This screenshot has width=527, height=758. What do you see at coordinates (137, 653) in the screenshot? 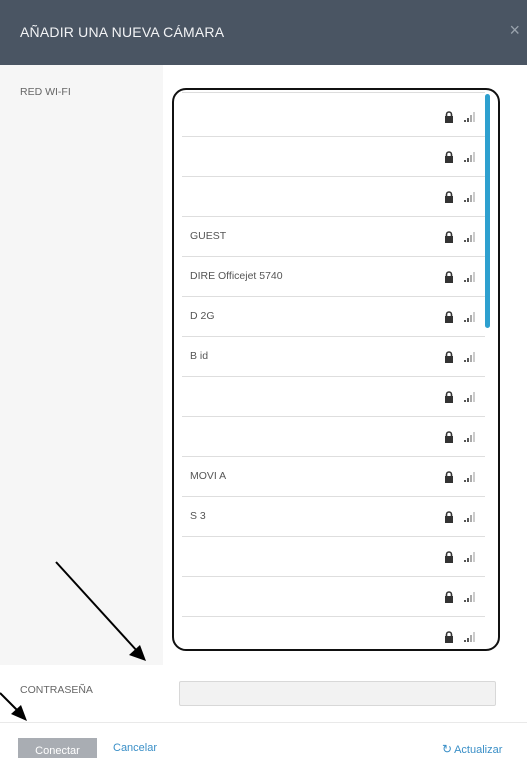
I see `arrow-head` at bounding box center [137, 653].